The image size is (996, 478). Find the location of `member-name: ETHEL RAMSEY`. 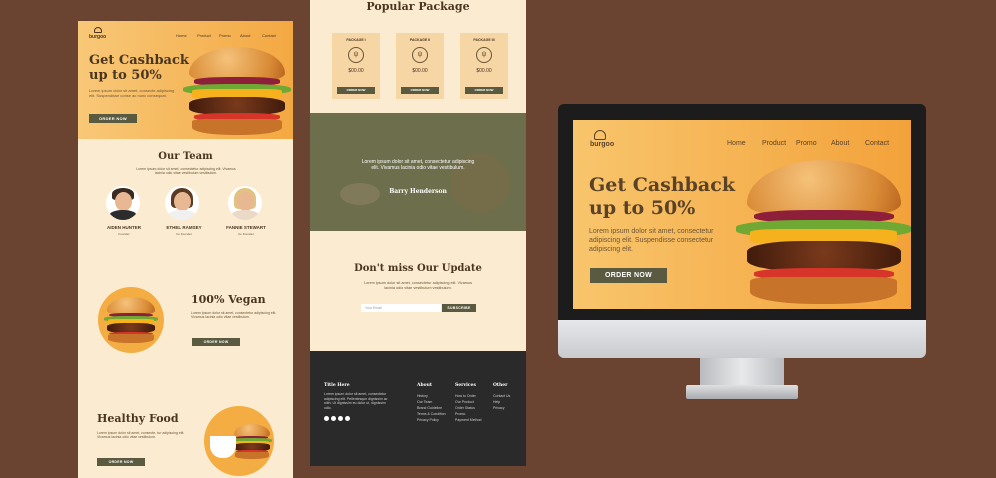

member-name: ETHEL RAMSEY is located at coordinates (184, 227).